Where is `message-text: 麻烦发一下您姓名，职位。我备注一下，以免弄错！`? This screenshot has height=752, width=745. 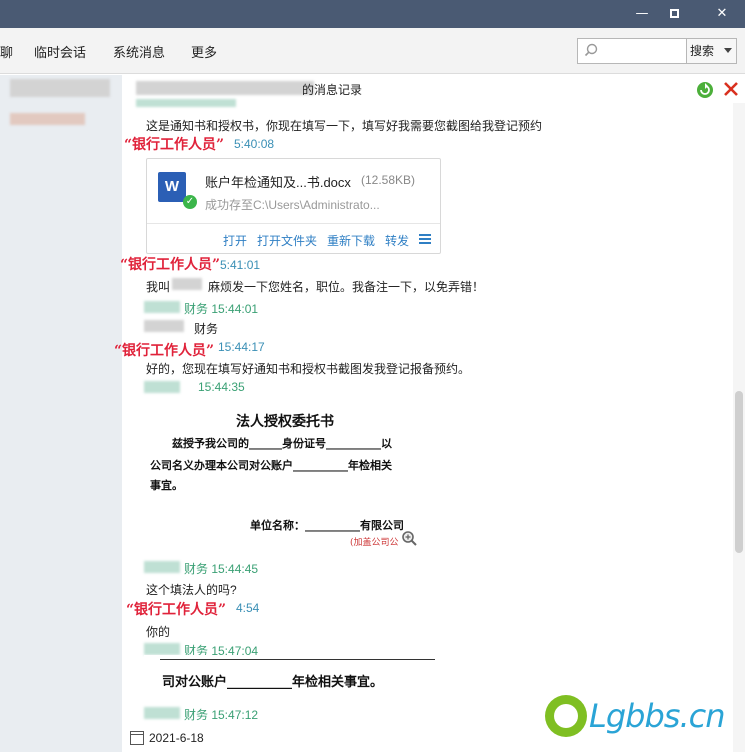
message-text: 麻烦发一下您姓名，职位。我备注一下，以免弄错！ is located at coordinates (346, 287).